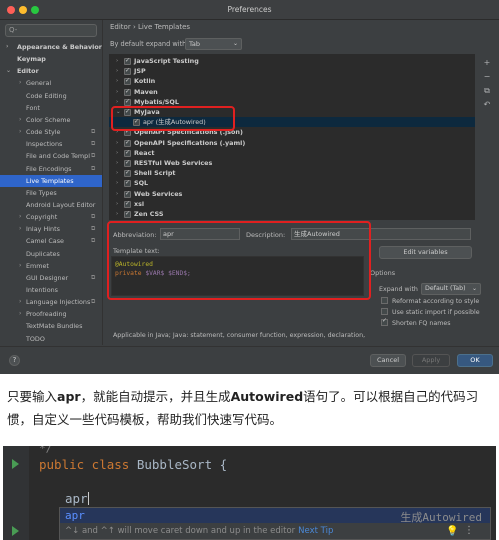 The height and width of the screenshot is (540, 499). Describe the element at coordinates (487, 105) in the screenshot. I see `restore-icon: ↶` at that location.